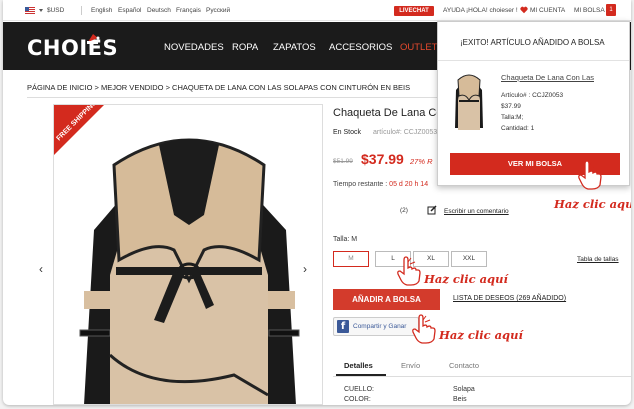  What do you see at coordinates (464, 389) in the screenshot?
I see `spec-value: Solapa` at bounding box center [464, 389].